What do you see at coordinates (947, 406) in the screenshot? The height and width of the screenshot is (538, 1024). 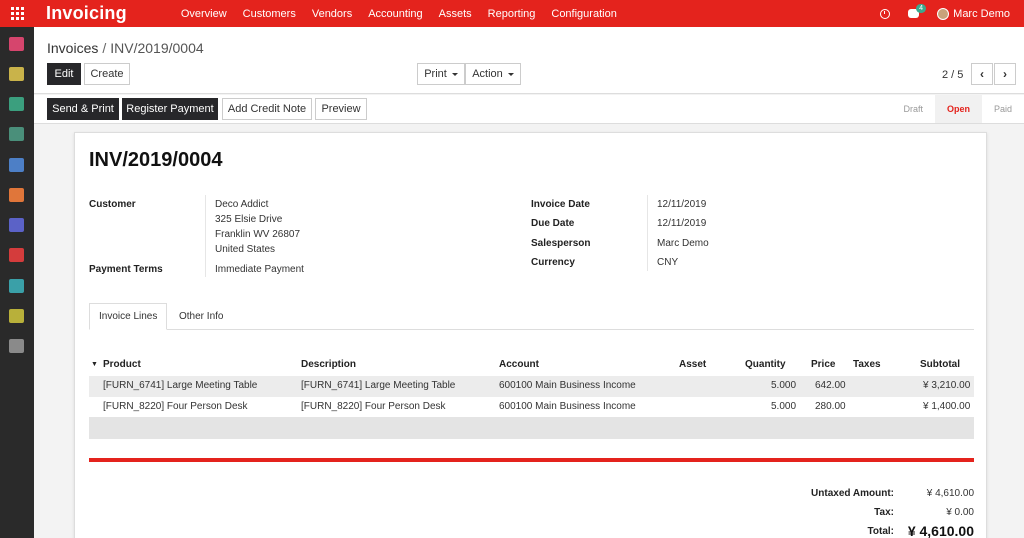 I see `cell-subtotal: ¥ 1,400.00` at bounding box center [947, 406].